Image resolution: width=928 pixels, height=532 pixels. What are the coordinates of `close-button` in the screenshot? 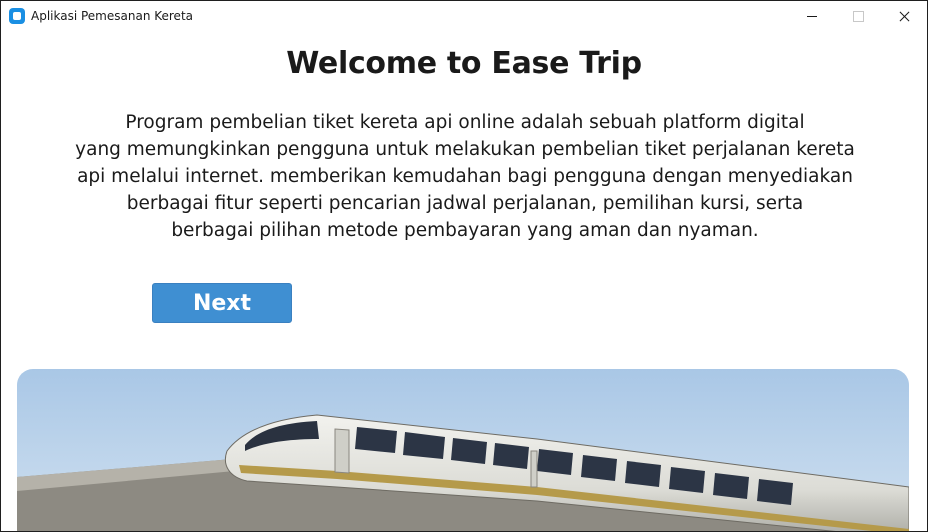 It's located at (904, 16).